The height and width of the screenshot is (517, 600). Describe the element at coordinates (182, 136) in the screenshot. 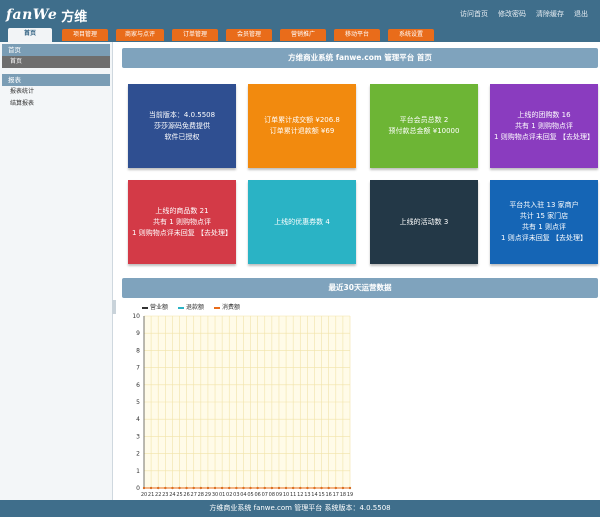

I see `card-line: 软件已授权` at that location.